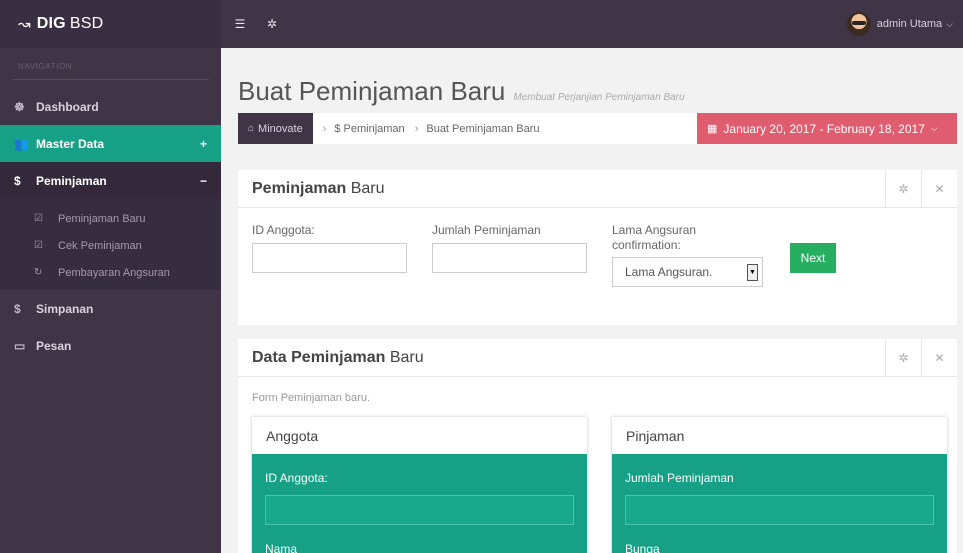 The height and width of the screenshot is (553, 963). What do you see at coordinates (110, 143) in the screenshot?
I see `sidebar-item-master-data: 👥 Master Data +` at bounding box center [110, 143].